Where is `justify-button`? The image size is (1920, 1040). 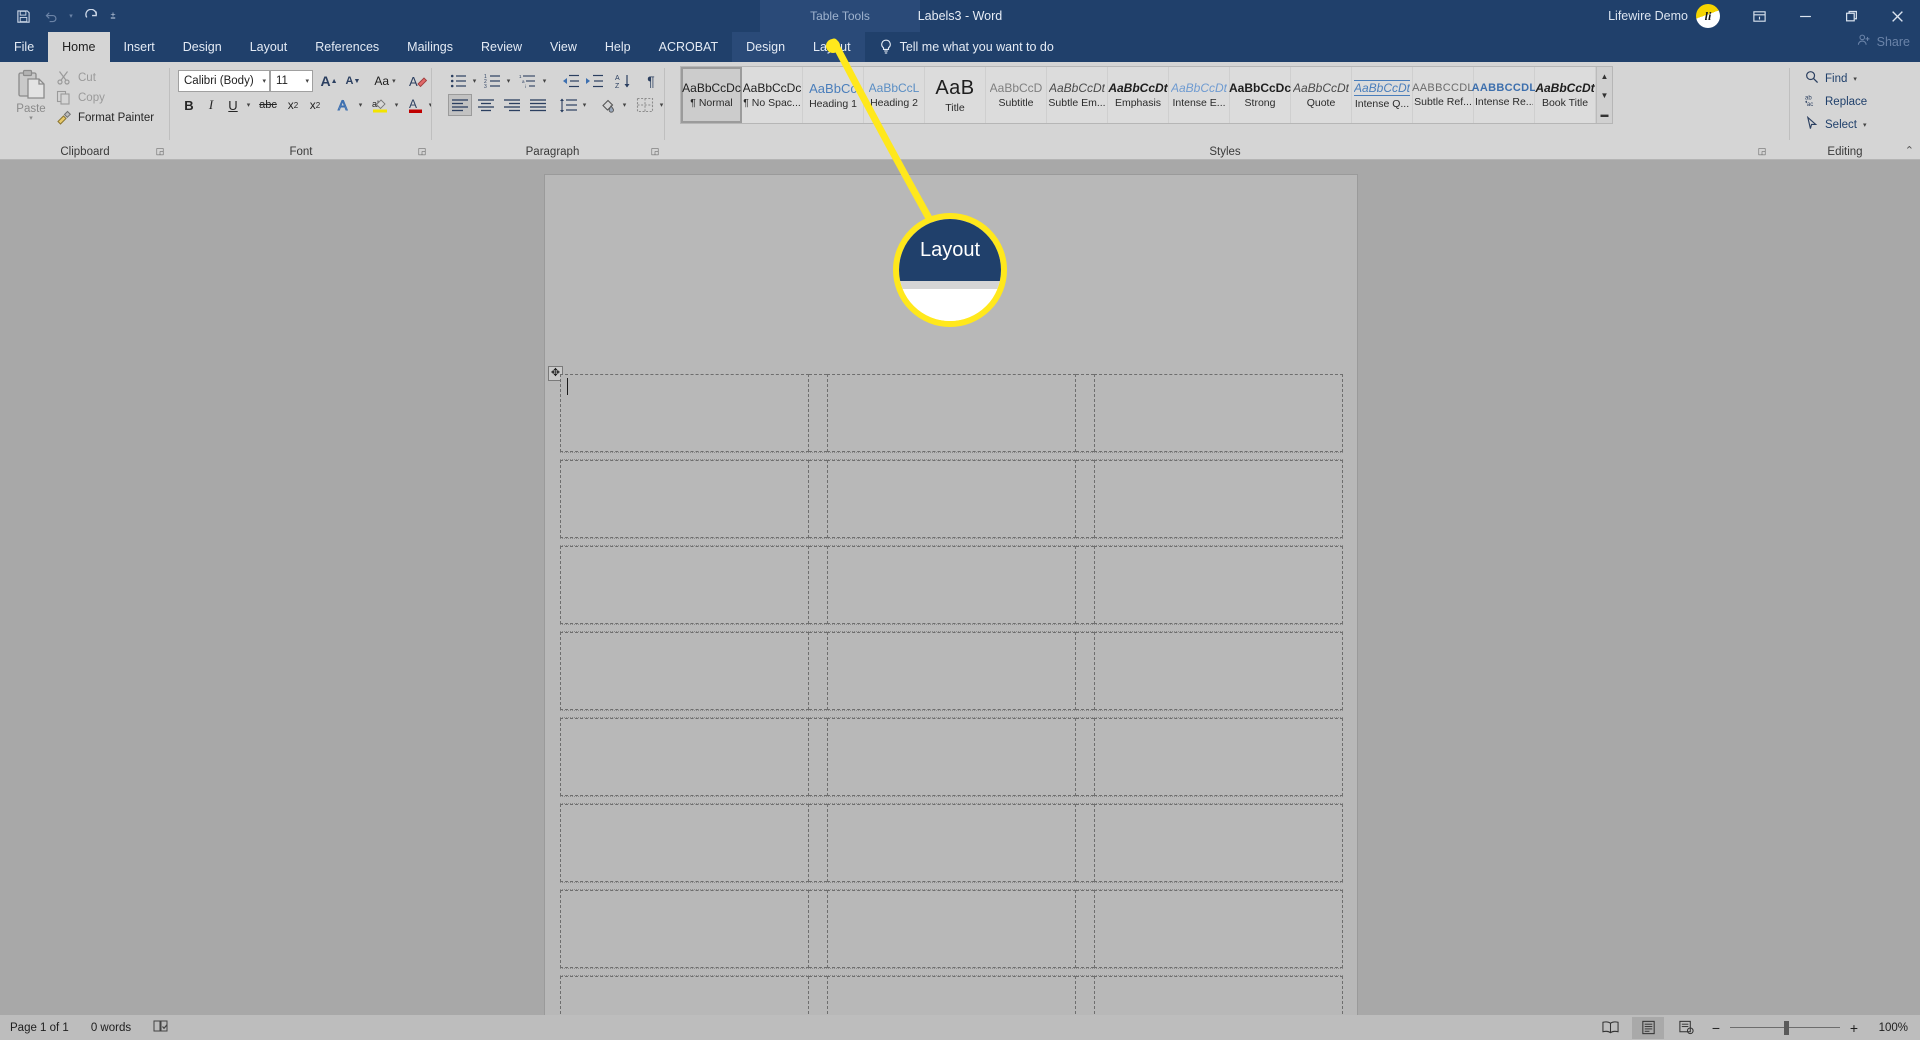
justify-button is located at coordinates (538, 105).